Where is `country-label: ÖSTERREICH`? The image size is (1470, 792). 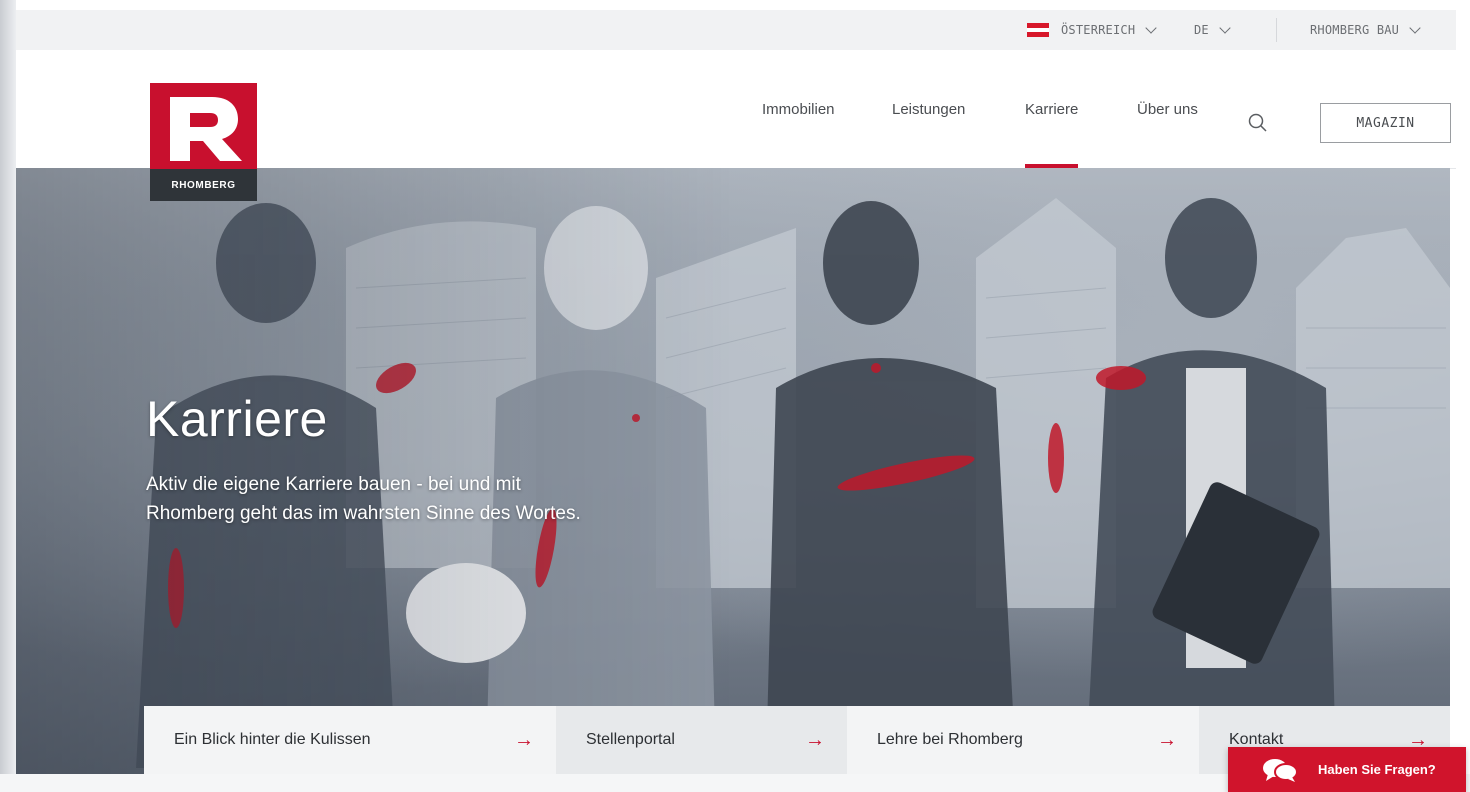
country-label: ÖSTERREICH is located at coordinates (1098, 30).